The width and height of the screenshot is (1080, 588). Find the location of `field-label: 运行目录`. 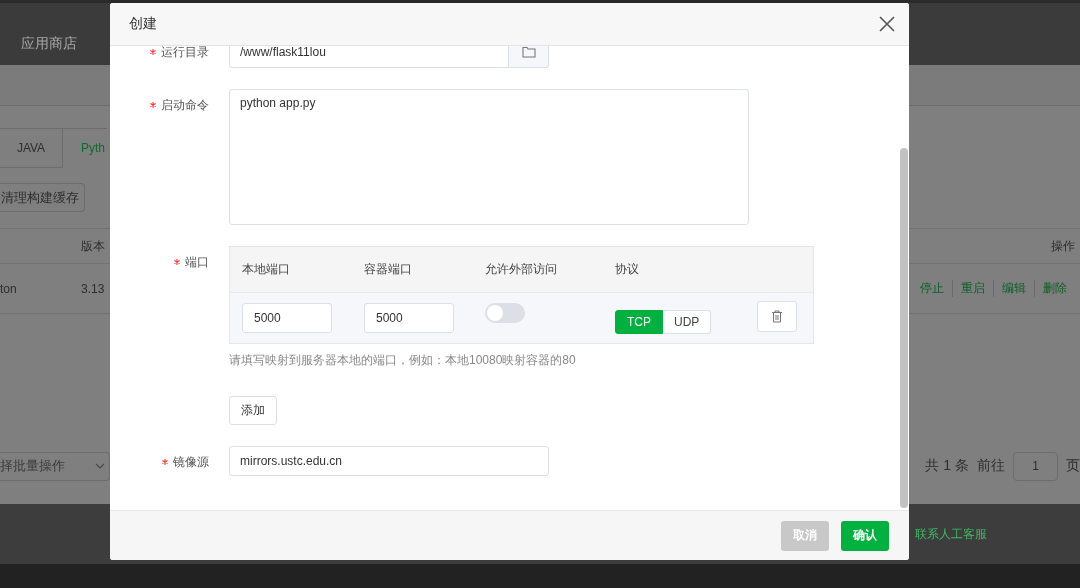

field-label: 运行目录 is located at coordinates (185, 52).